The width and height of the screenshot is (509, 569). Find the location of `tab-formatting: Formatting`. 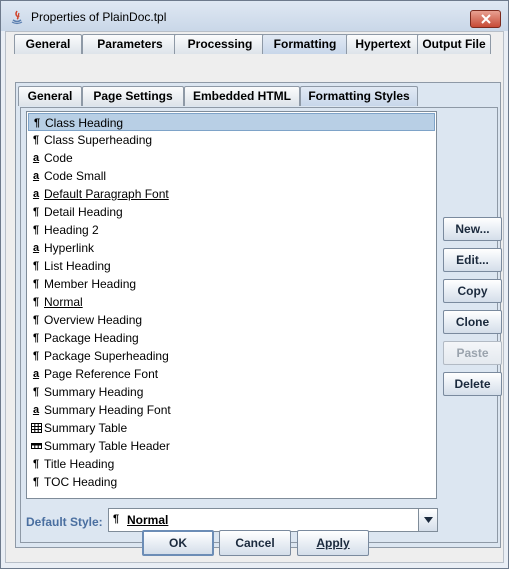

tab-formatting: Formatting is located at coordinates (305, 44).